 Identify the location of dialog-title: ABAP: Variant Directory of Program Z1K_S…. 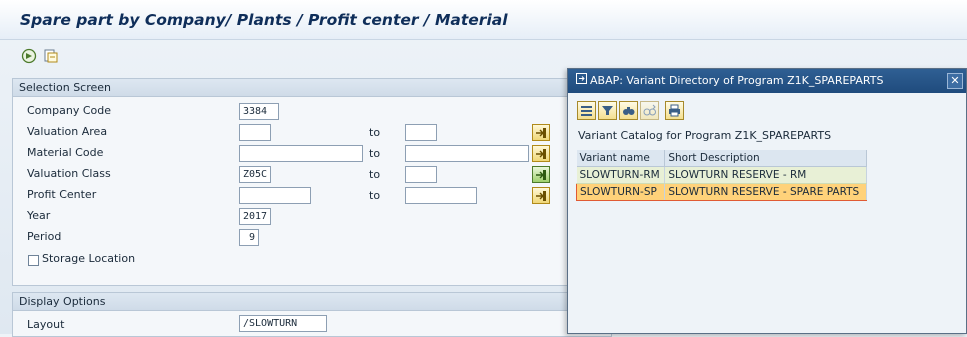
(737, 80).